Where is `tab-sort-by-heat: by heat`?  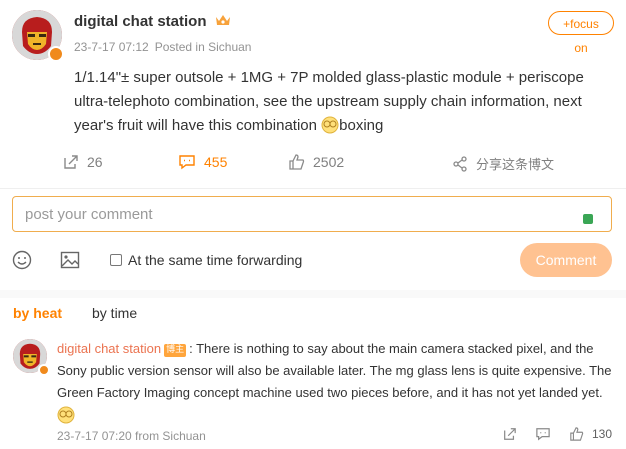
tab-sort-by-heat: by heat is located at coordinates (37, 313).